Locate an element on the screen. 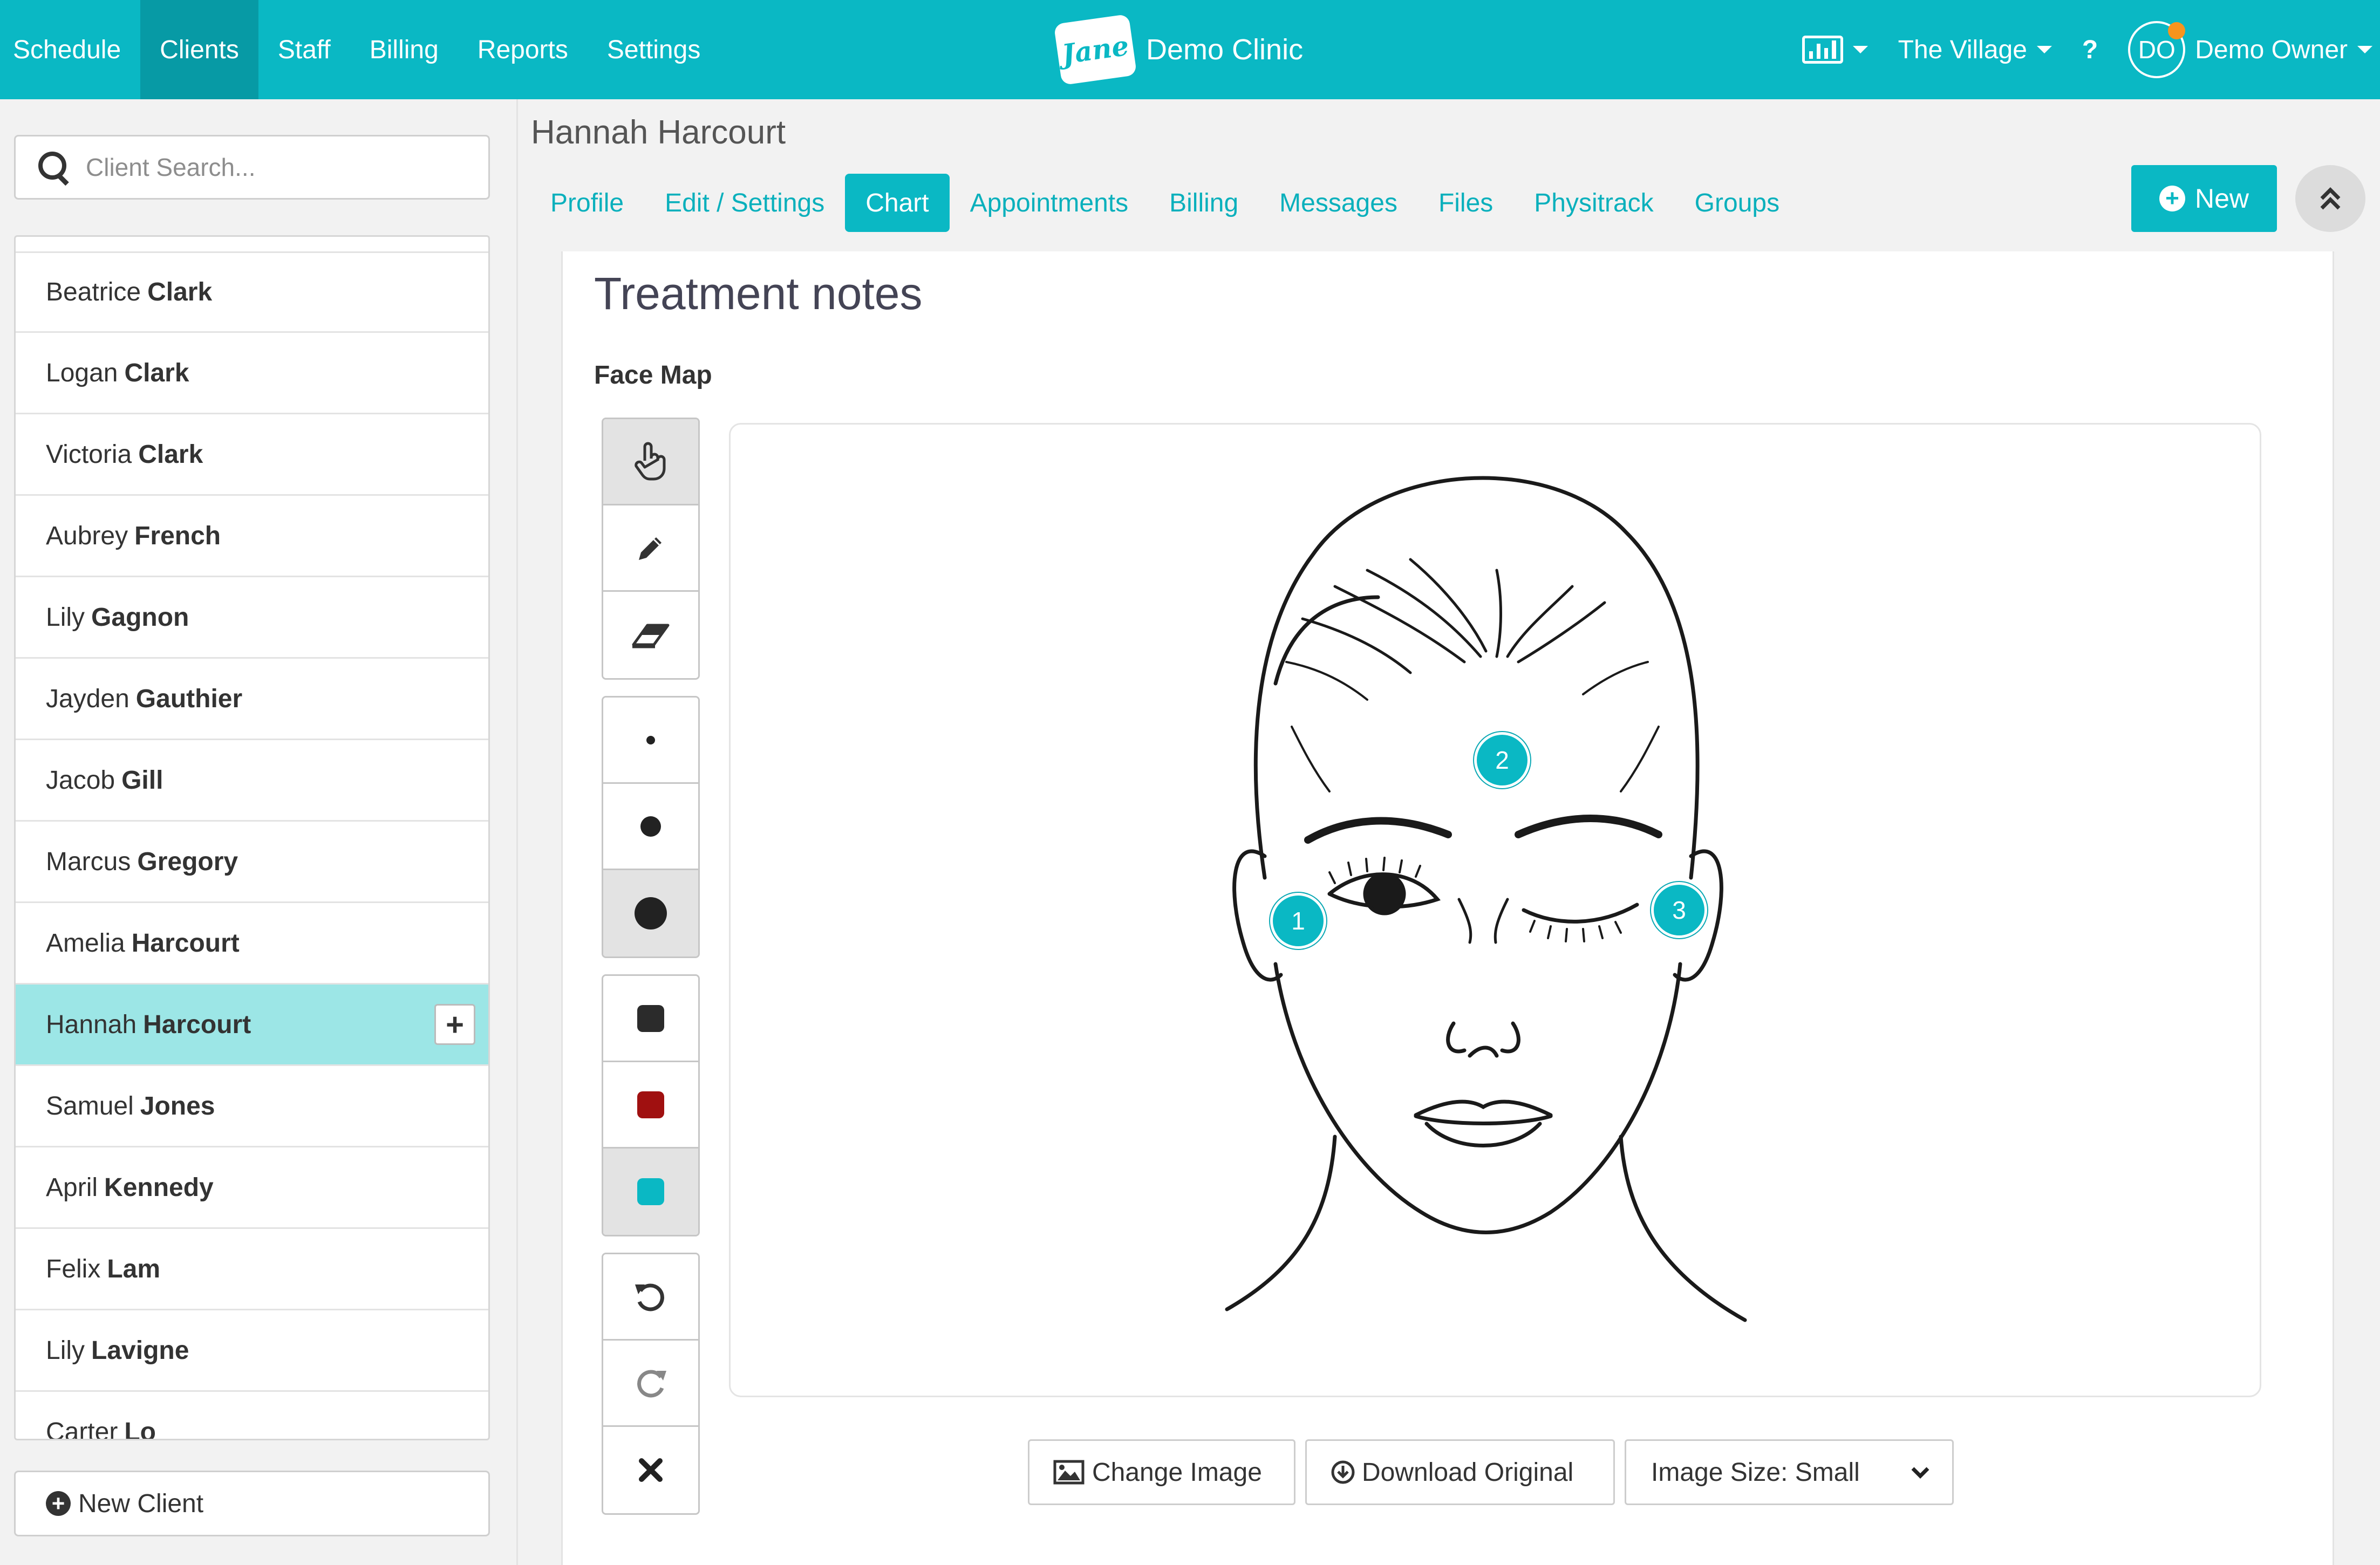  client-list-item: Felix Lam is located at coordinates (252, 1270).